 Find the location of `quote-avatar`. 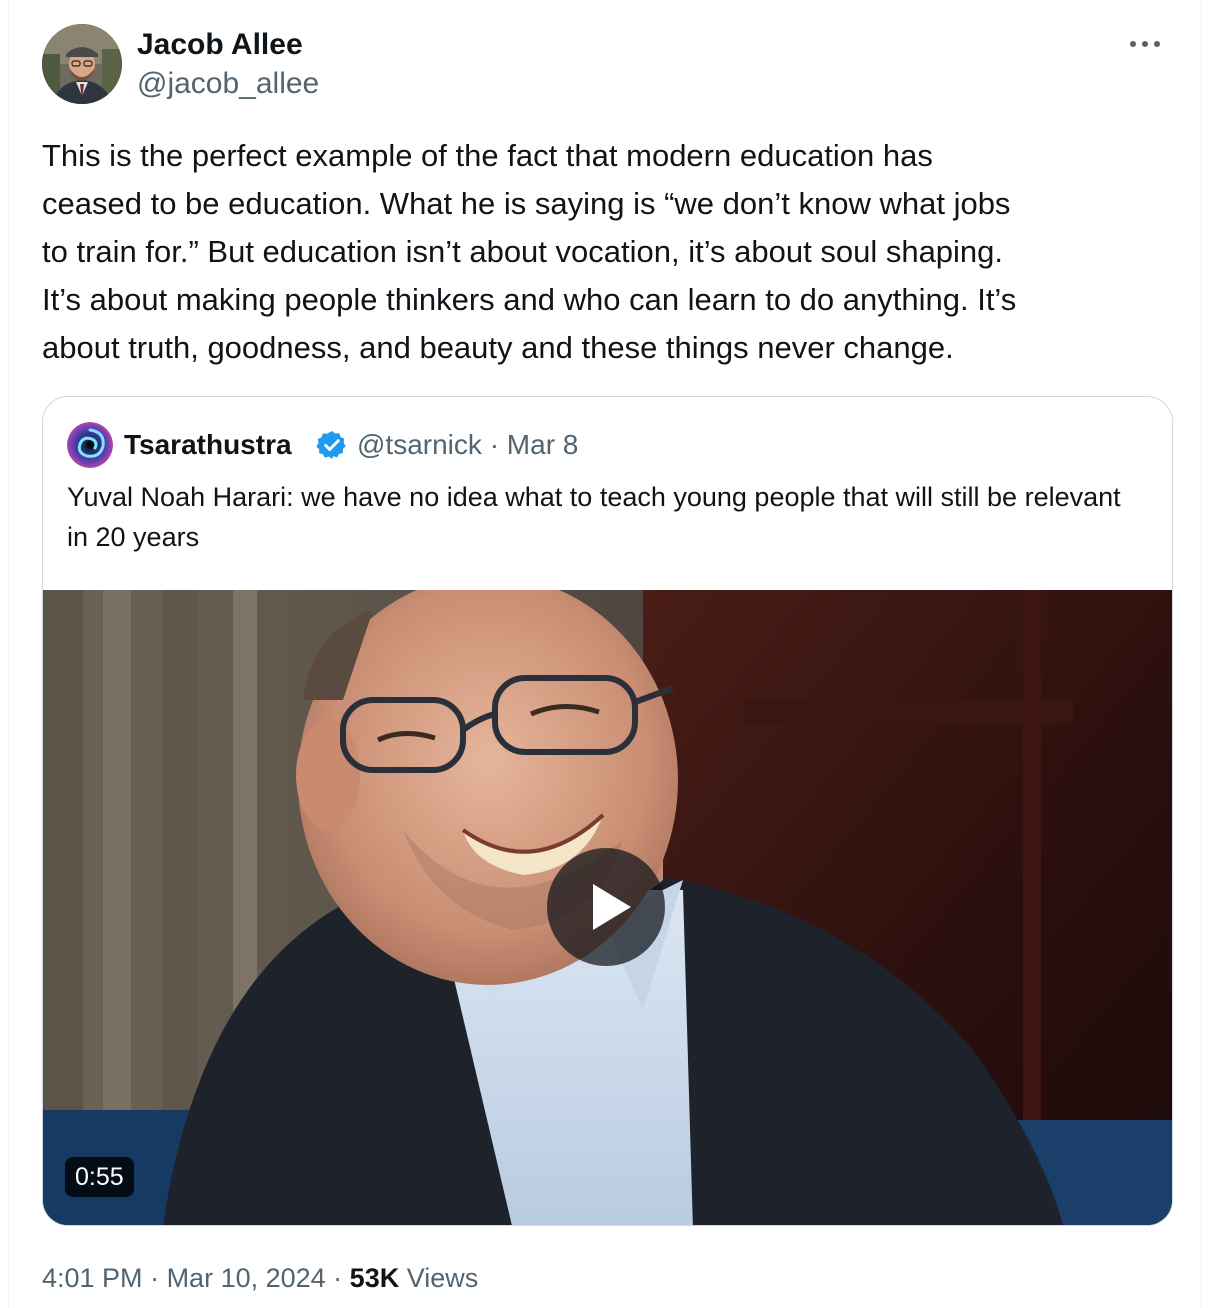

quote-avatar is located at coordinates (90, 445).